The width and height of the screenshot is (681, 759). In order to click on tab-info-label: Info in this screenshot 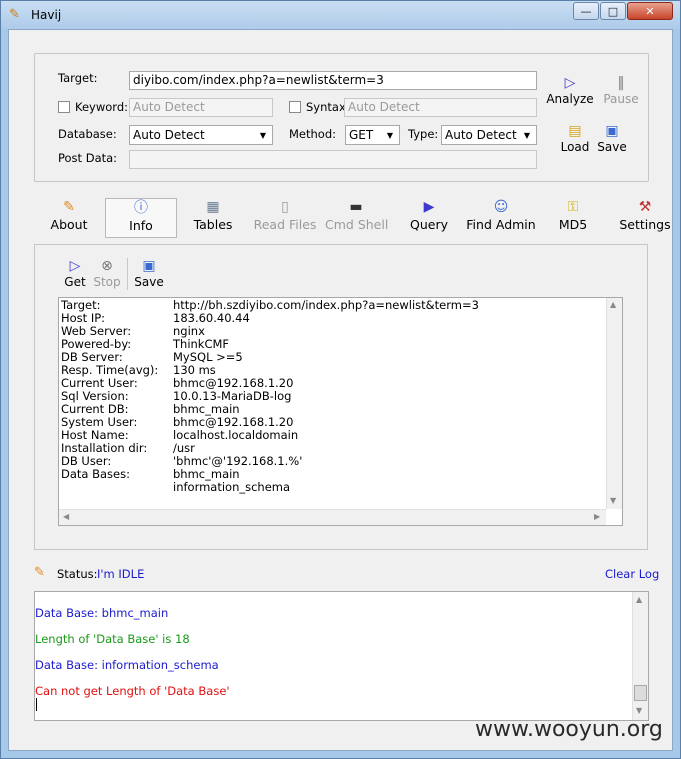, I will do `click(141, 225)`.